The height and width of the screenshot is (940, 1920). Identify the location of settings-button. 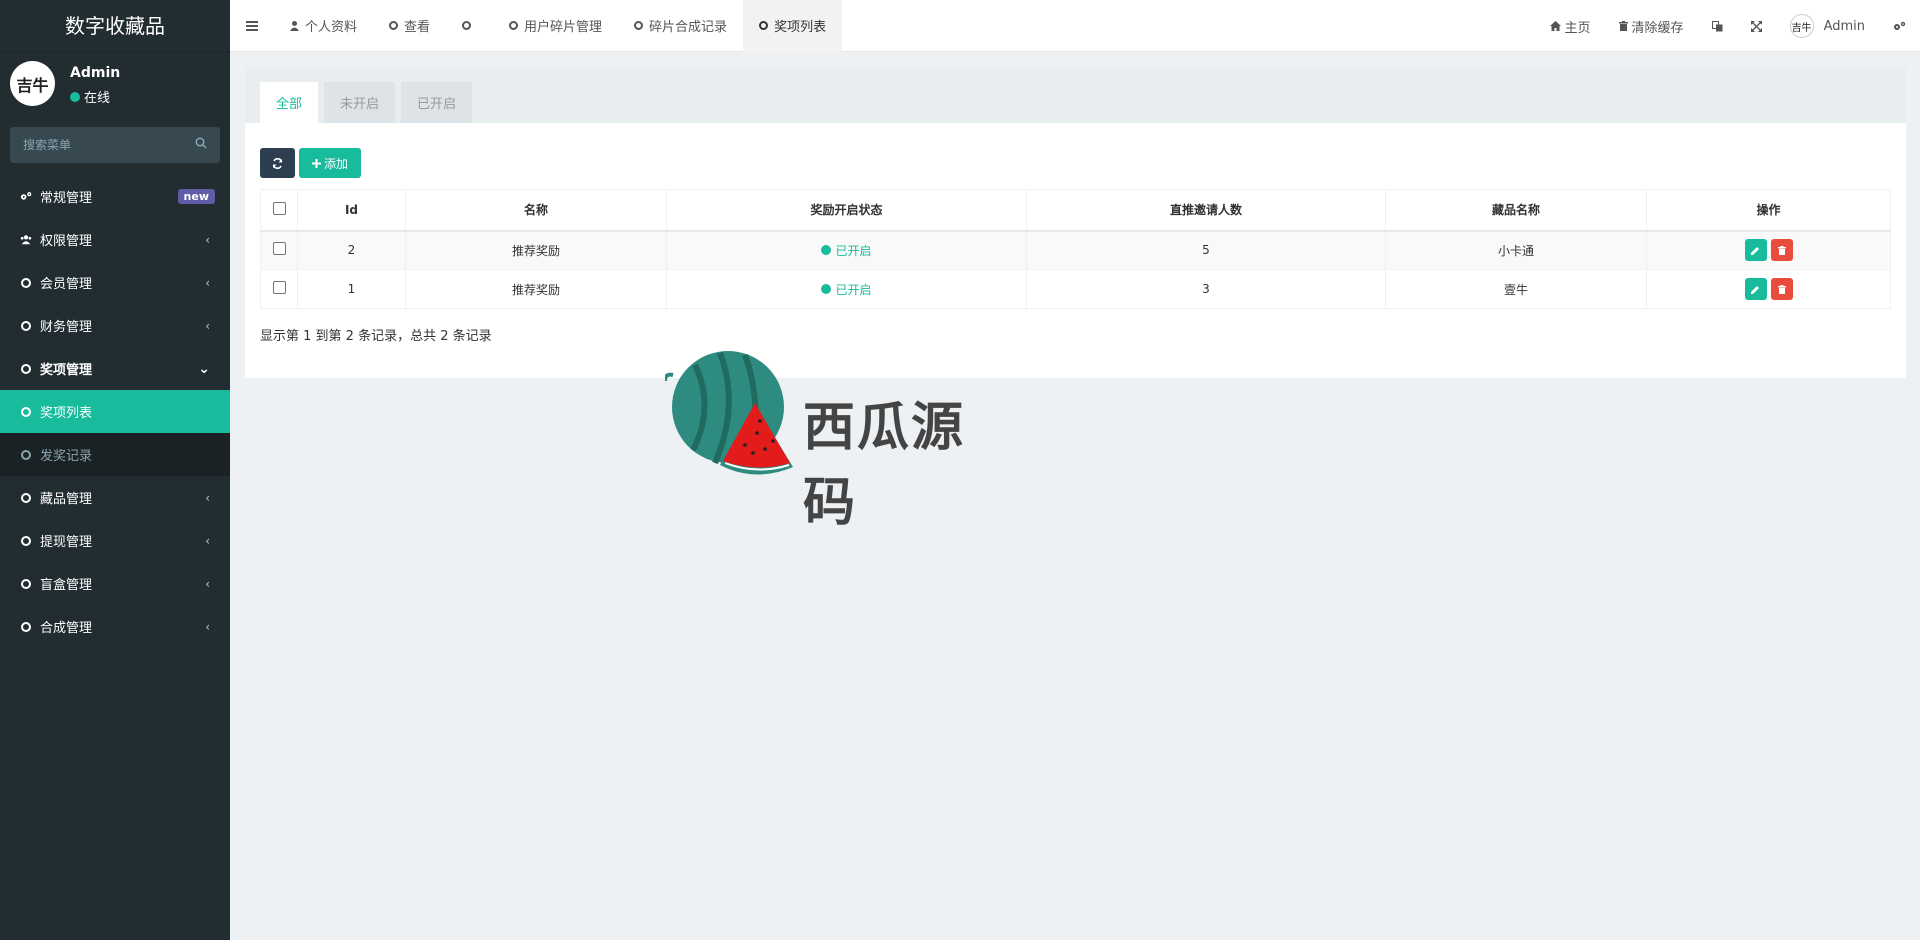
(1899, 26).